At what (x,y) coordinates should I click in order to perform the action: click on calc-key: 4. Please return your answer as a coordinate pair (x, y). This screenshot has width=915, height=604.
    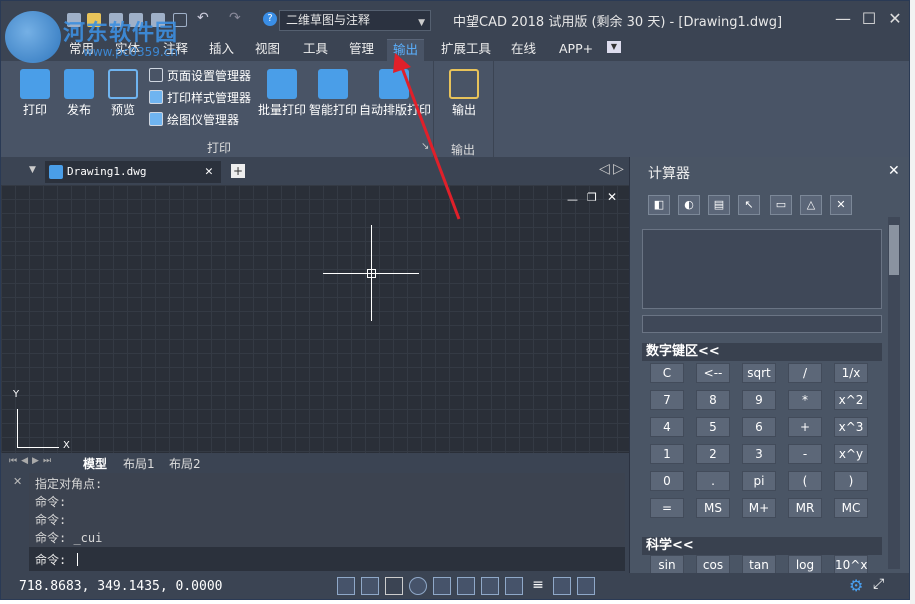
    Looking at the image, I should click on (667, 427).